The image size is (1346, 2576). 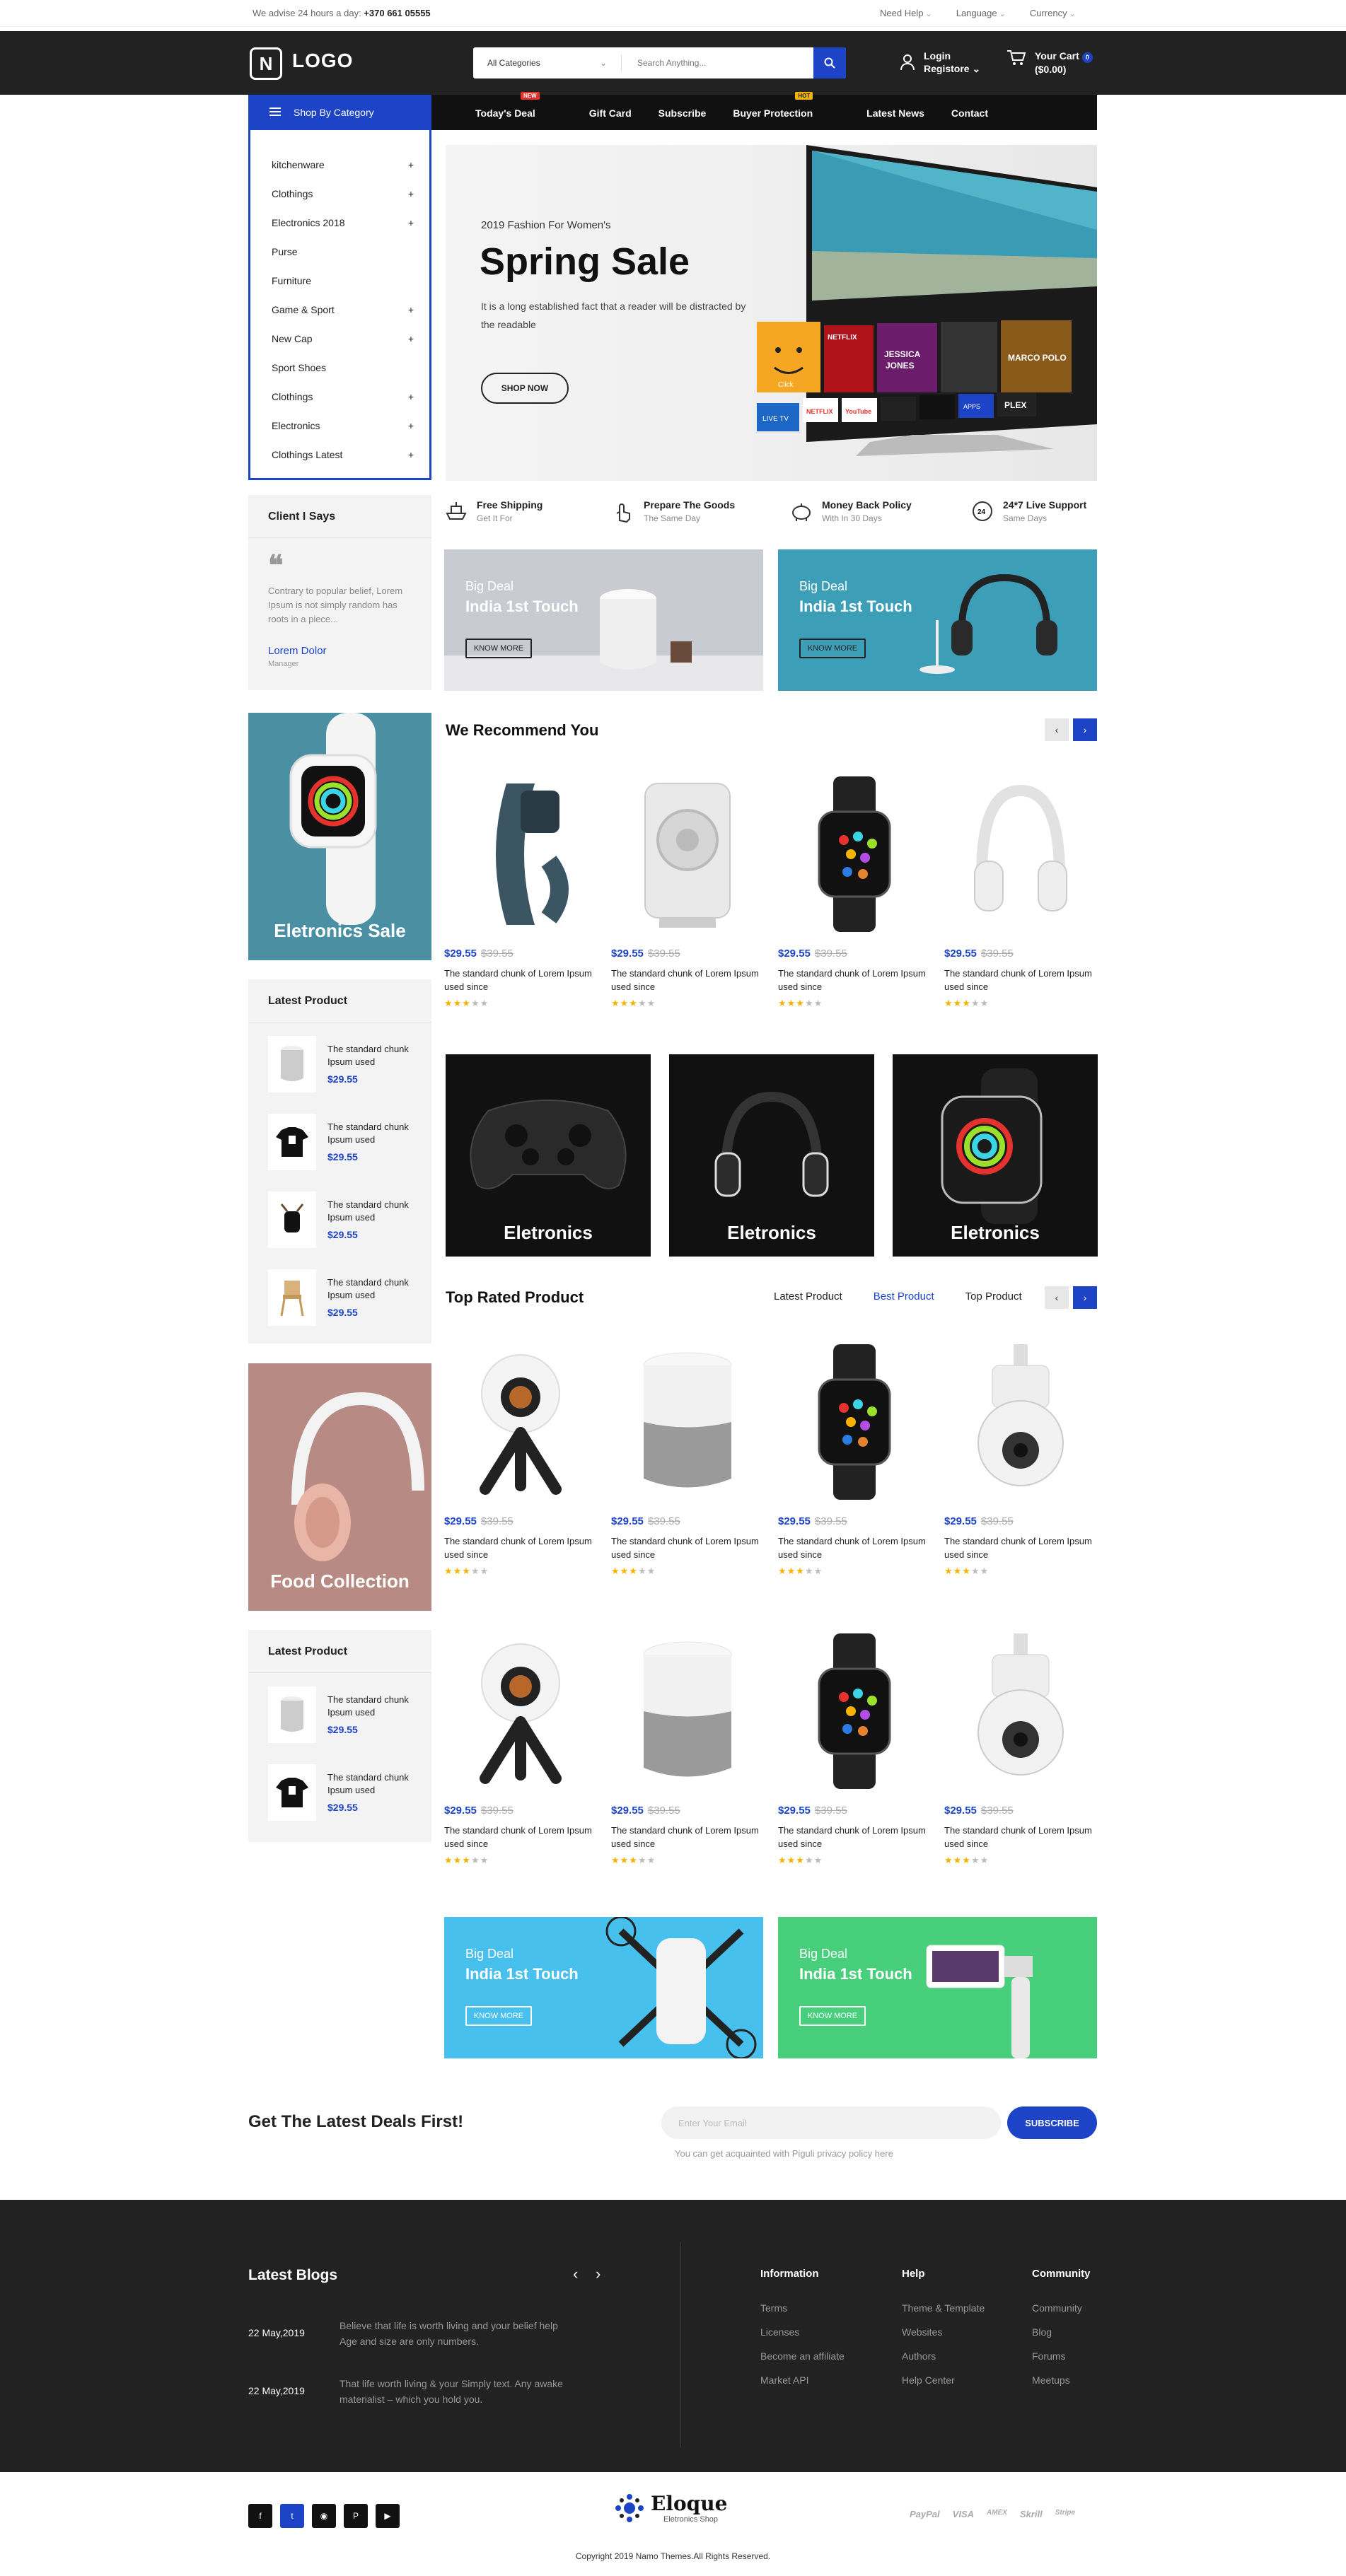 I want to click on tab-latest-product: Latest Product, so click(x=808, y=1296).